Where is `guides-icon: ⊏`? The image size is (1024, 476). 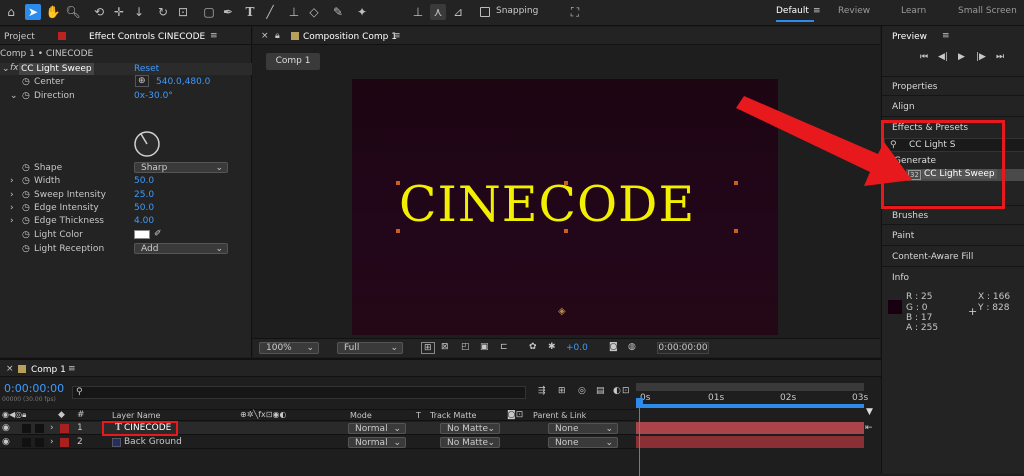
guides-icon: ⊏ is located at coordinates (504, 347).